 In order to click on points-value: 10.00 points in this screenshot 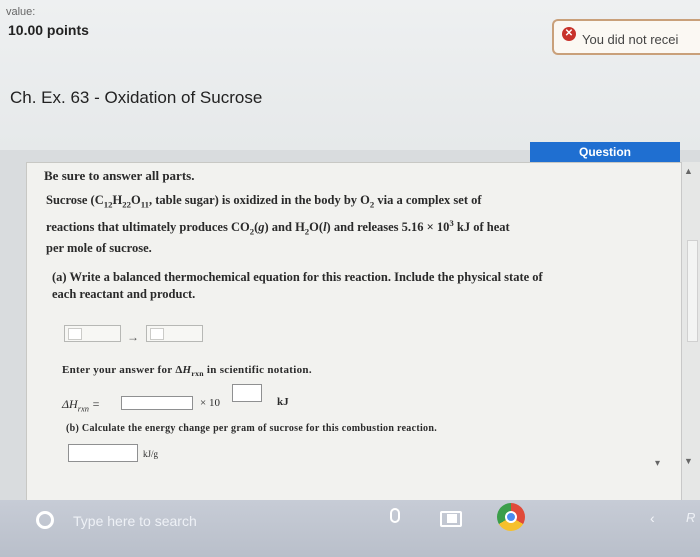, I will do `click(48, 30)`.